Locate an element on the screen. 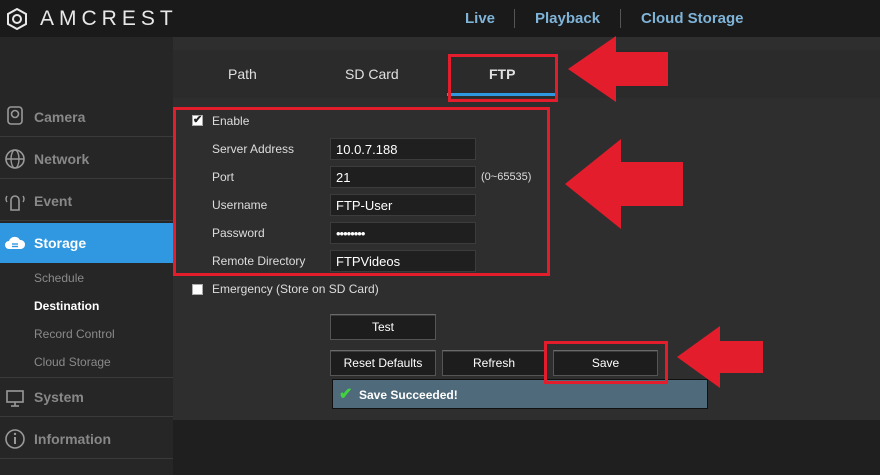 Image resolution: width=880 pixels, height=475 pixels. top-bar: AMCREST Live Playback Cloud Storage is located at coordinates (440, 18).